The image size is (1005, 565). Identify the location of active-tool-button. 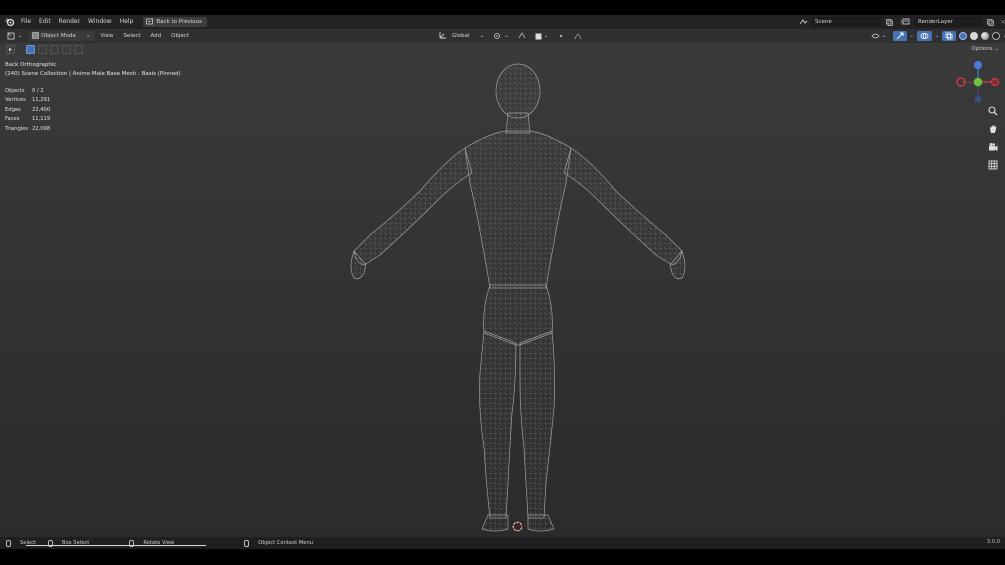
(10, 49).